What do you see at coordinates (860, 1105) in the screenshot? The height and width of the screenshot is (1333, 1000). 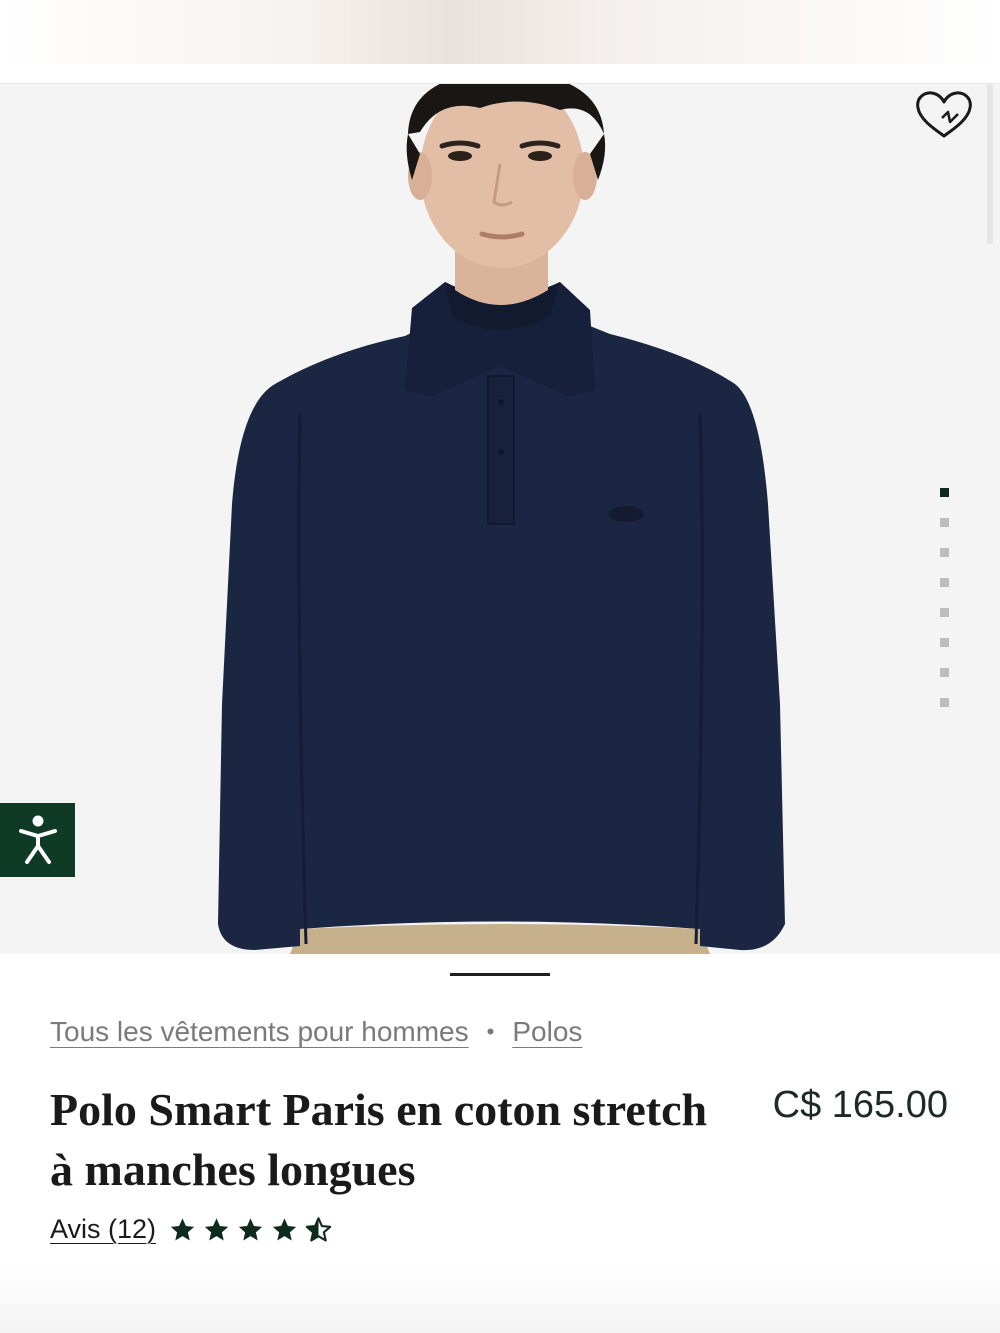 I see `product-price: C$ 165.00` at bounding box center [860, 1105].